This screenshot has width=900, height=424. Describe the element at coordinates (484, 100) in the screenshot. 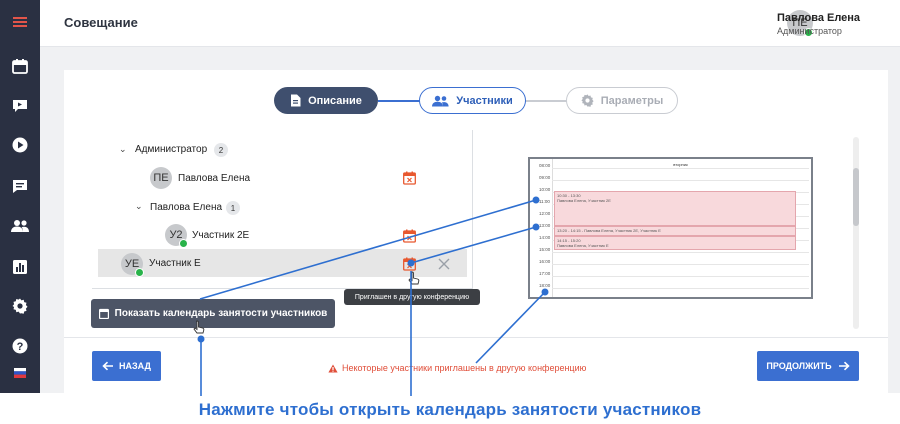

I see `step-label: Участники` at that location.